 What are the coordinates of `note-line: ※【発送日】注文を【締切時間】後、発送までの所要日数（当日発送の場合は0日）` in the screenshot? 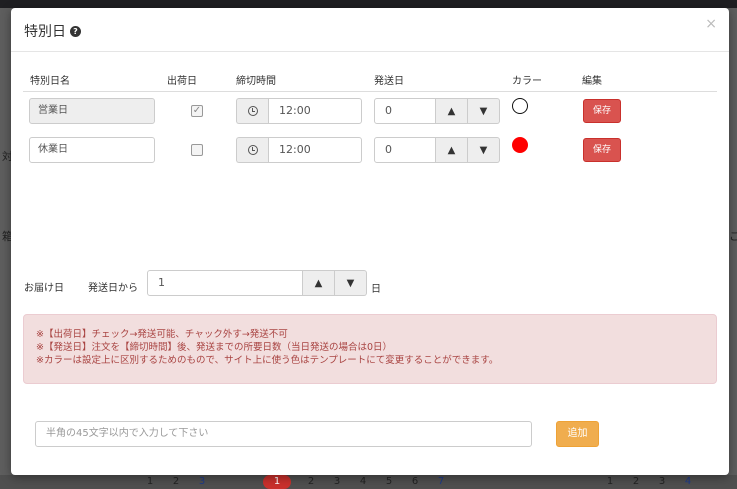 It's located at (214, 347).